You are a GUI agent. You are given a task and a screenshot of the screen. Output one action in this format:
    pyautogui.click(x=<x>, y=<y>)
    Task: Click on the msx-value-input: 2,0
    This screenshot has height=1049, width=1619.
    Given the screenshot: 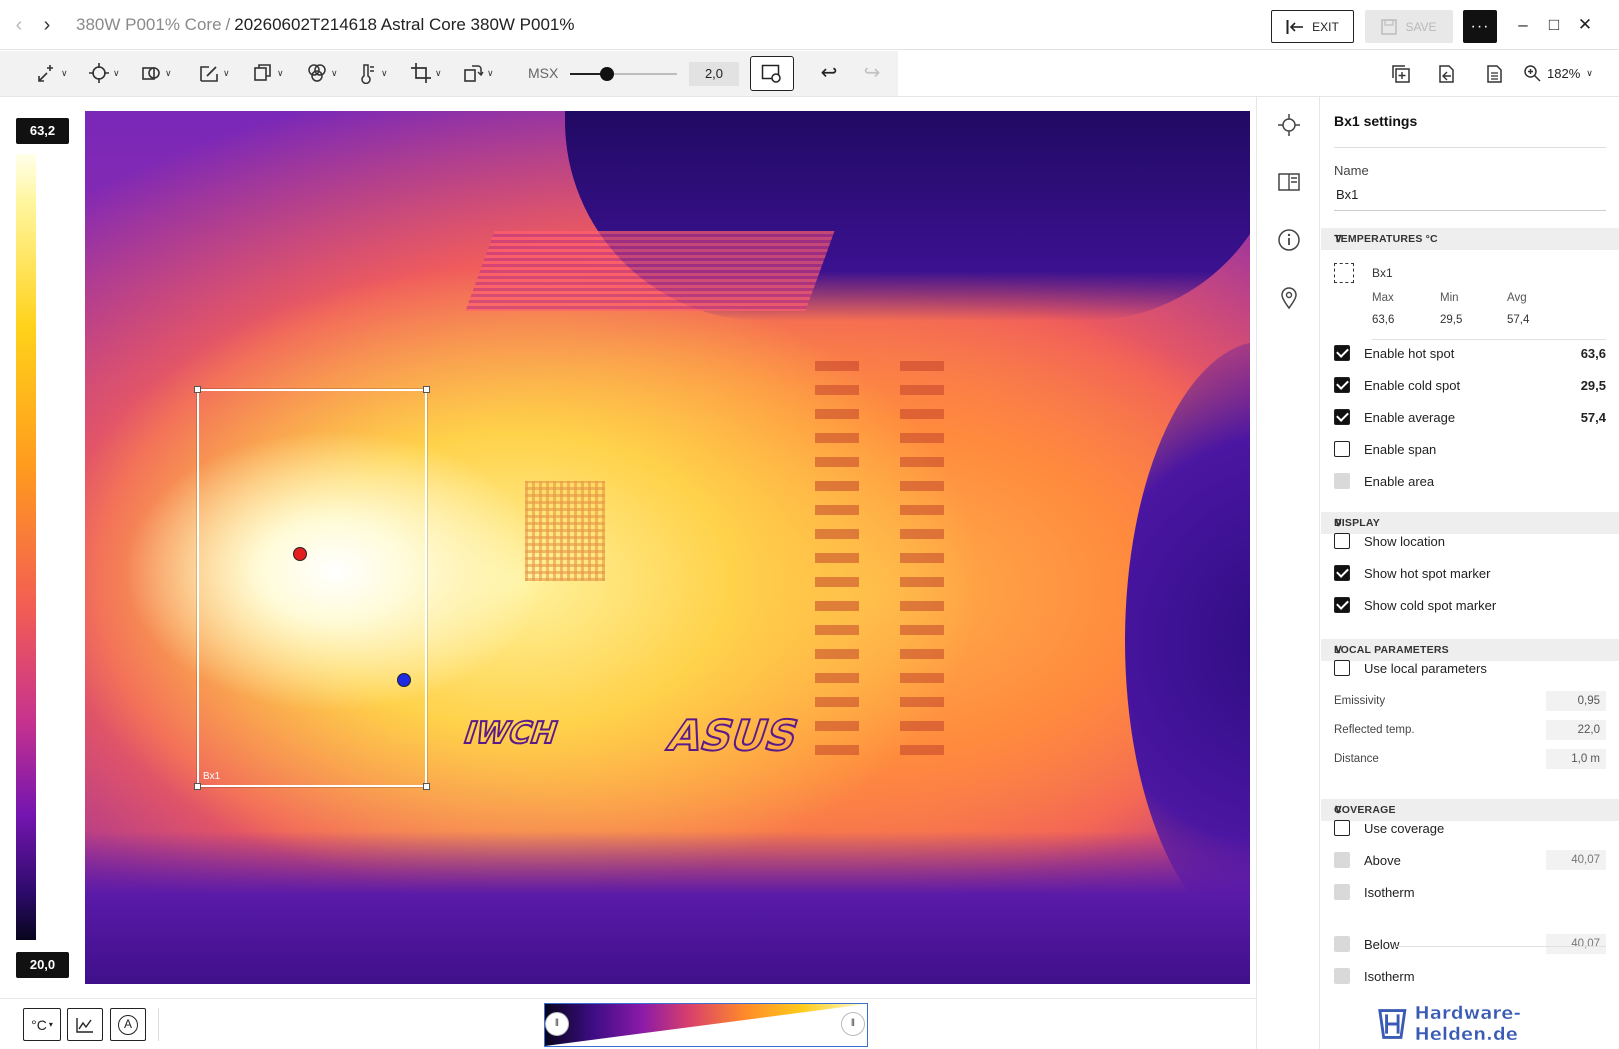 What is the action you would take?
    pyautogui.click(x=714, y=74)
    